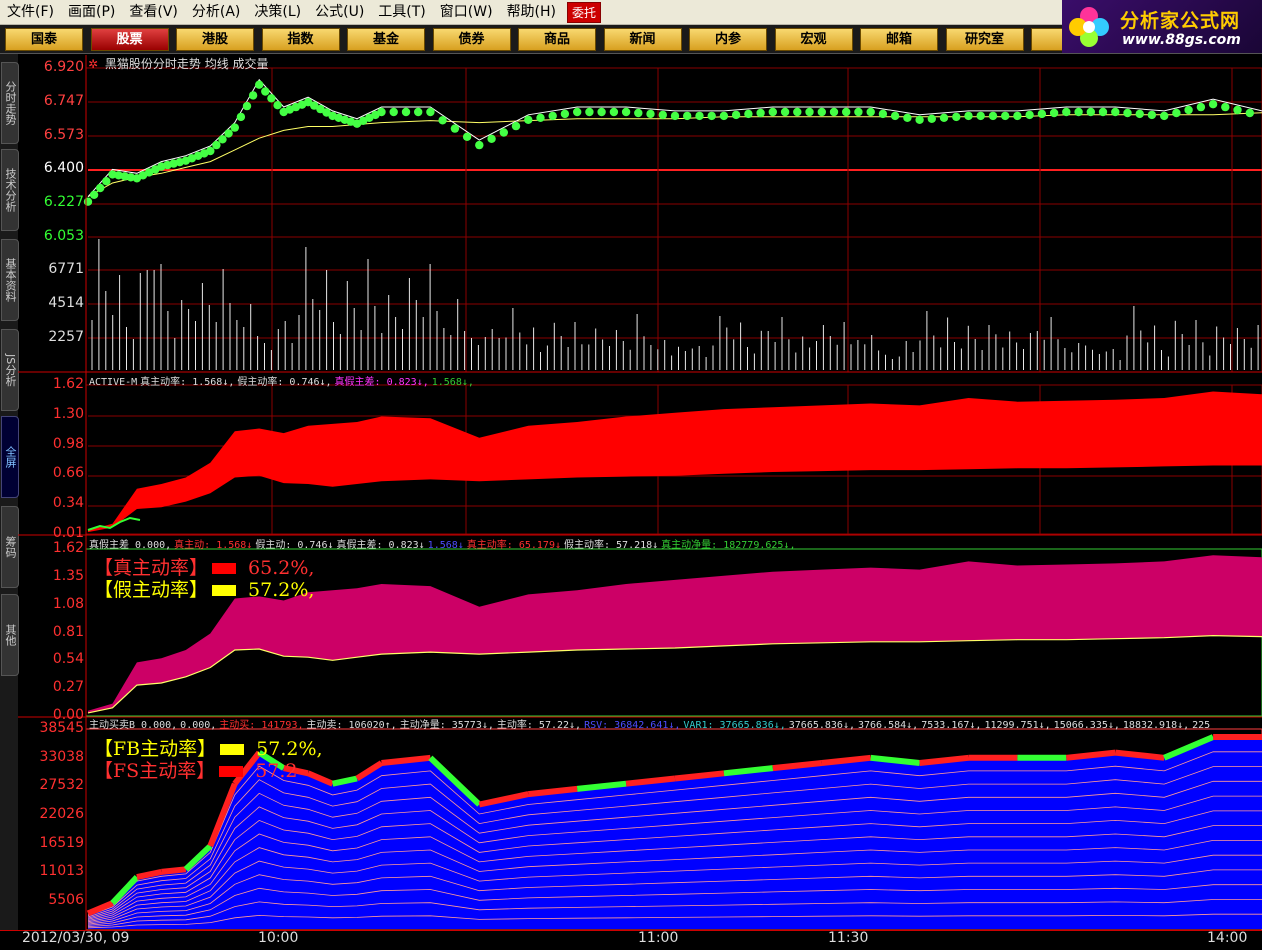  Describe the element at coordinates (813, 39) in the screenshot. I see `tab-9: 宏观` at that location.